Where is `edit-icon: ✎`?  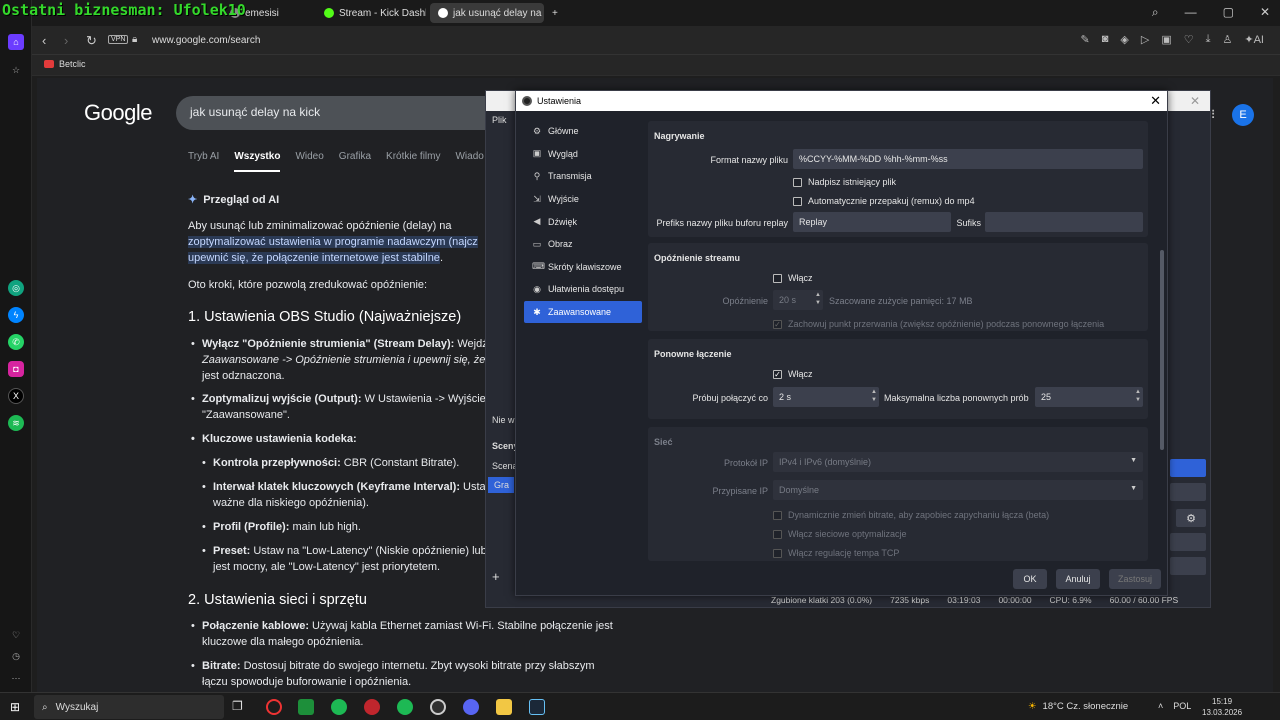
edit-icon: ✎ is located at coordinates (1085, 39).